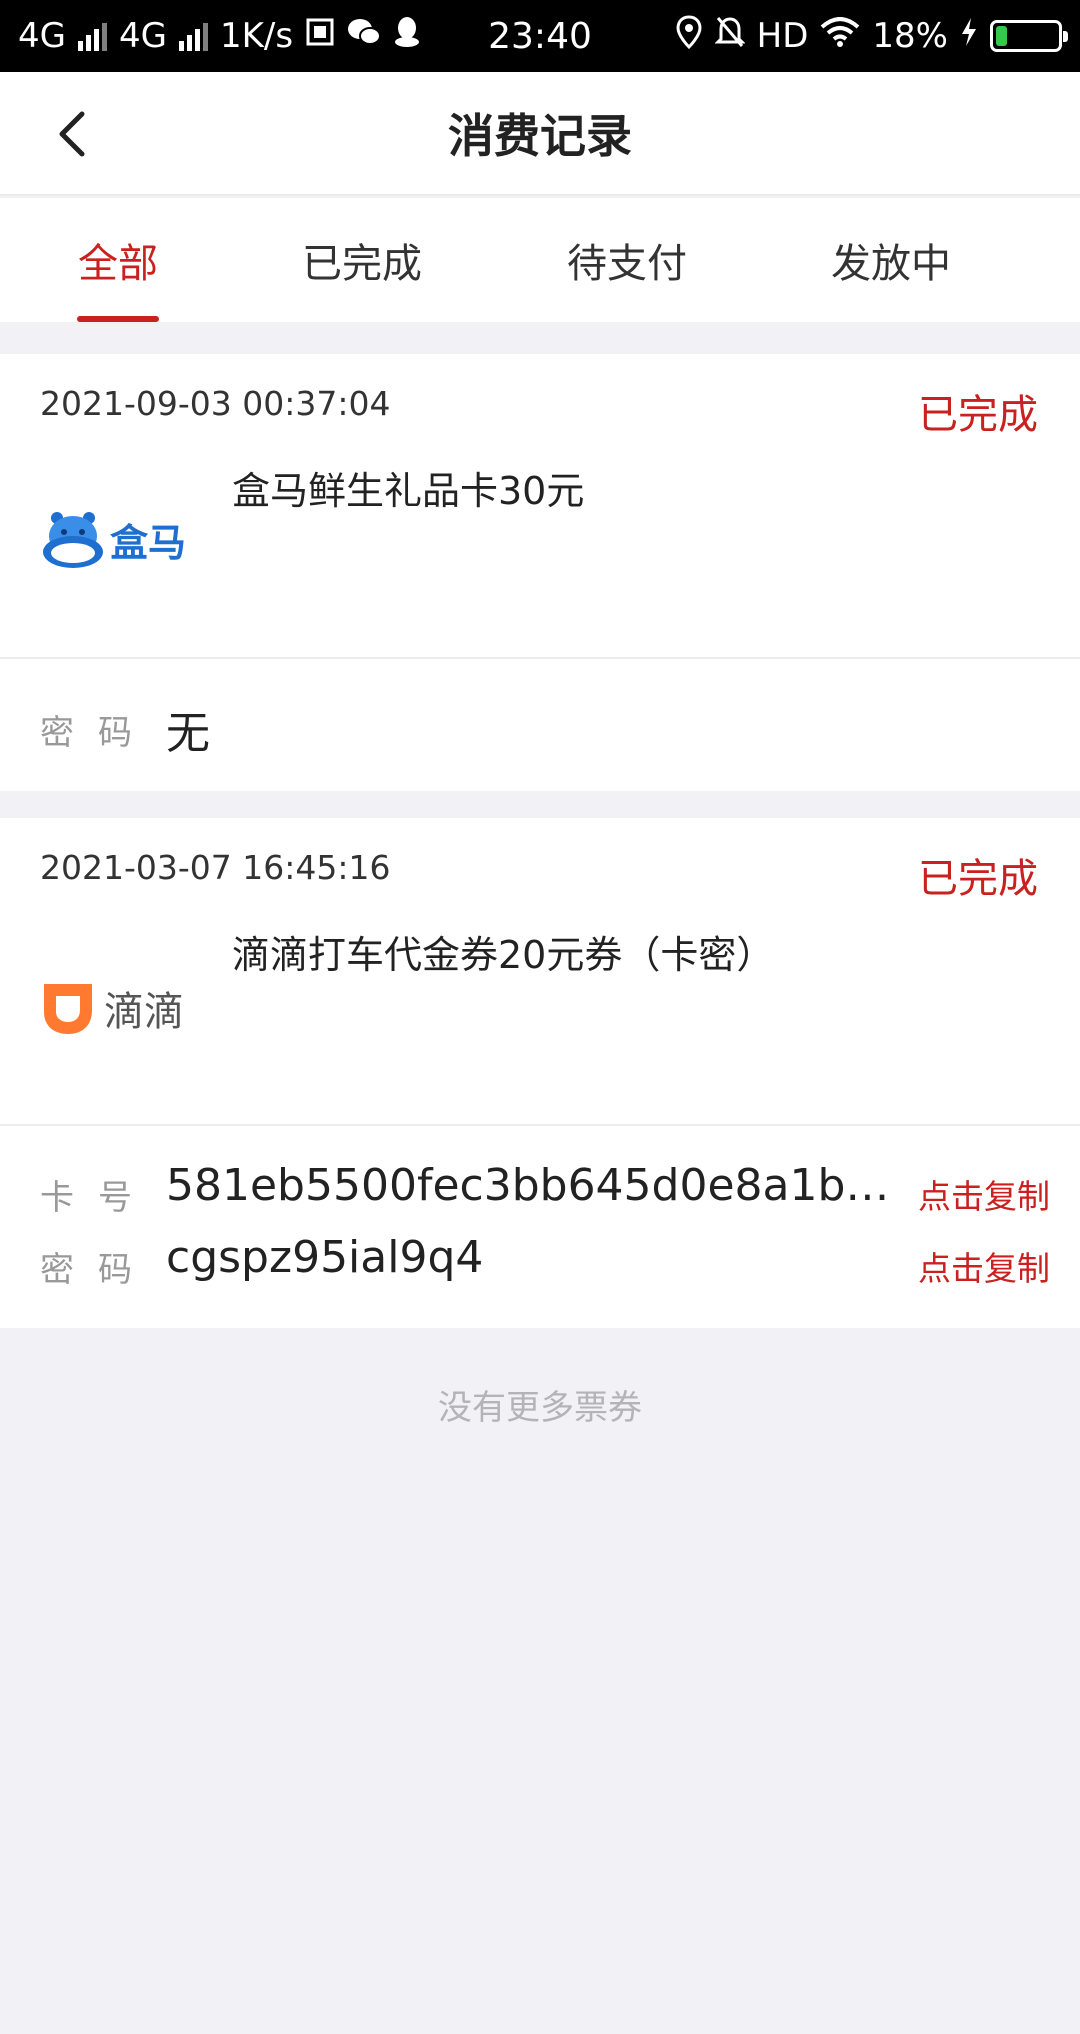  I want to click on network-type-2: 4G, so click(142, 36).